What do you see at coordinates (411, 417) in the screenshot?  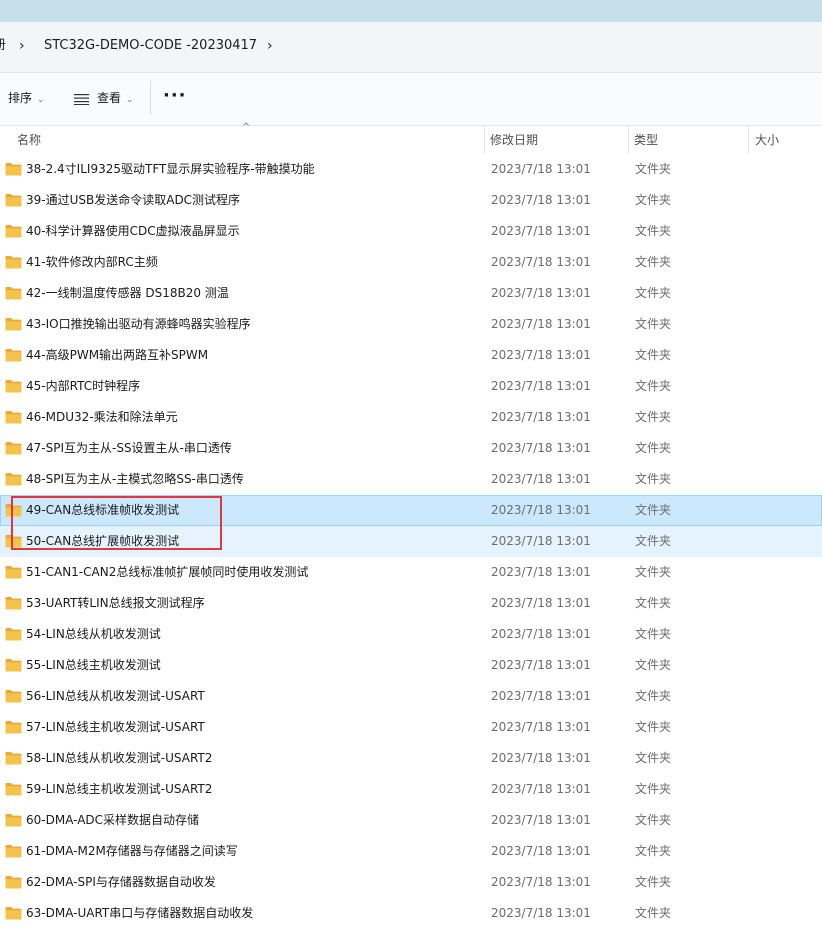 I see `file-row: 46-MDU32-乘法和除法单元 2023/7/18 13:01 文件夹` at bounding box center [411, 417].